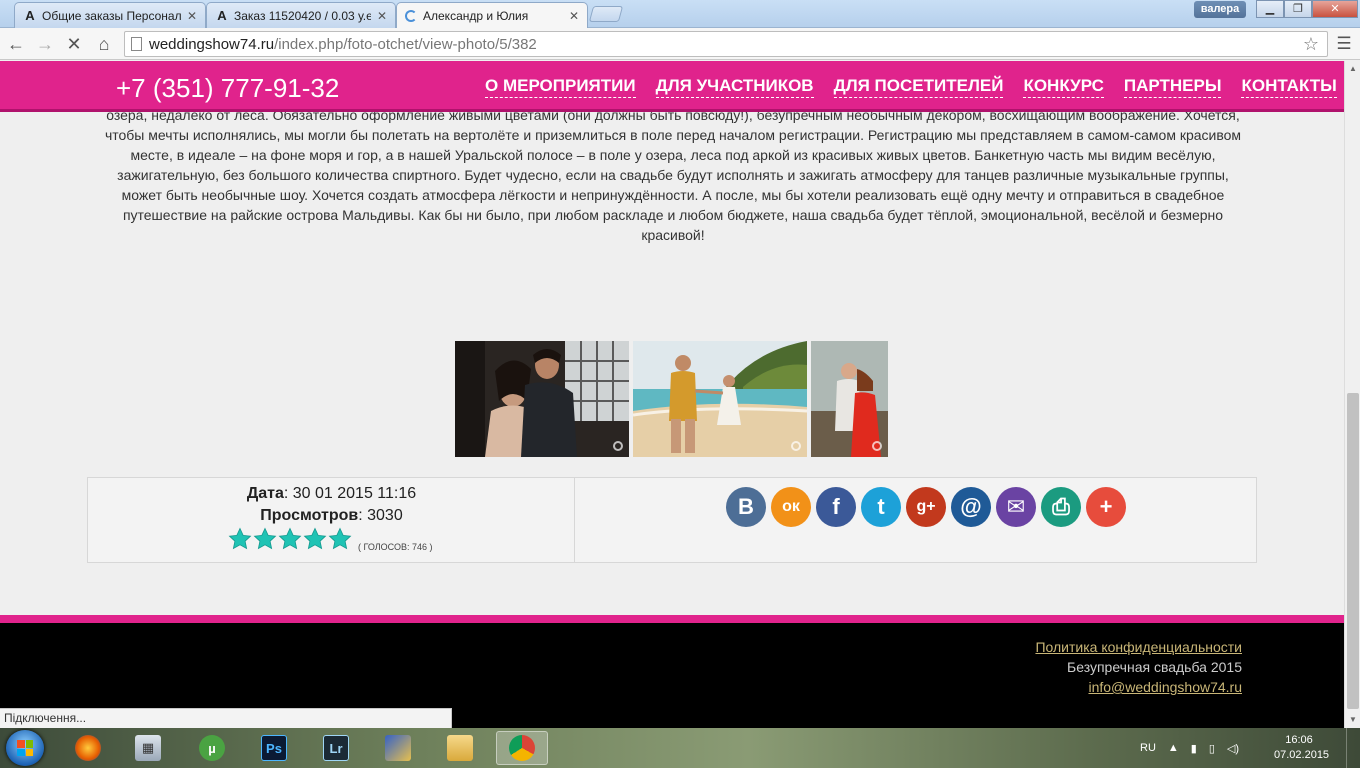 The width and height of the screenshot is (1360, 768). I want to click on file-manager-icon, so click(398, 748).